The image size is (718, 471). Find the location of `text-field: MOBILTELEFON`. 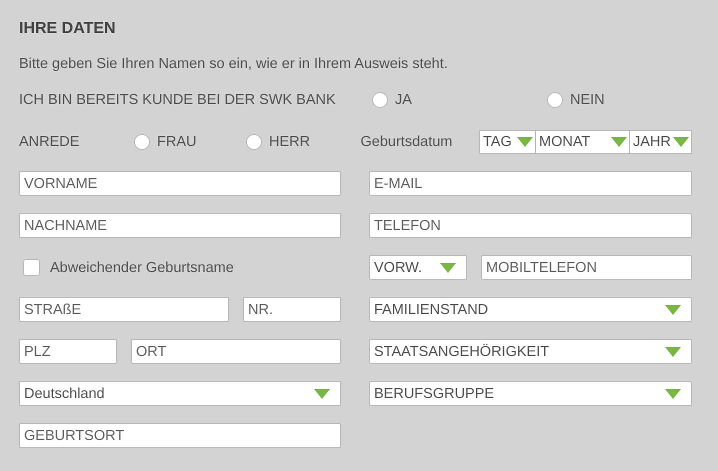

text-field: MOBILTELEFON is located at coordinates (586, 267).